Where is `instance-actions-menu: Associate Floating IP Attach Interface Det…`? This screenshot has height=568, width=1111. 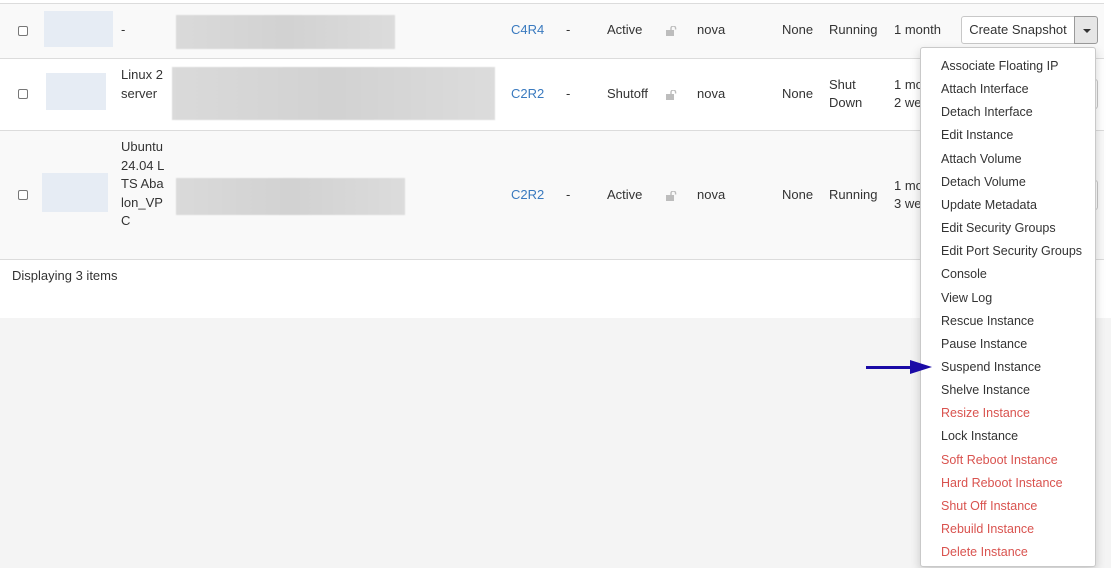 instance-actions-menu: Associate Floating IP Attach Interface Det… is located at coordinates (1008, 307).